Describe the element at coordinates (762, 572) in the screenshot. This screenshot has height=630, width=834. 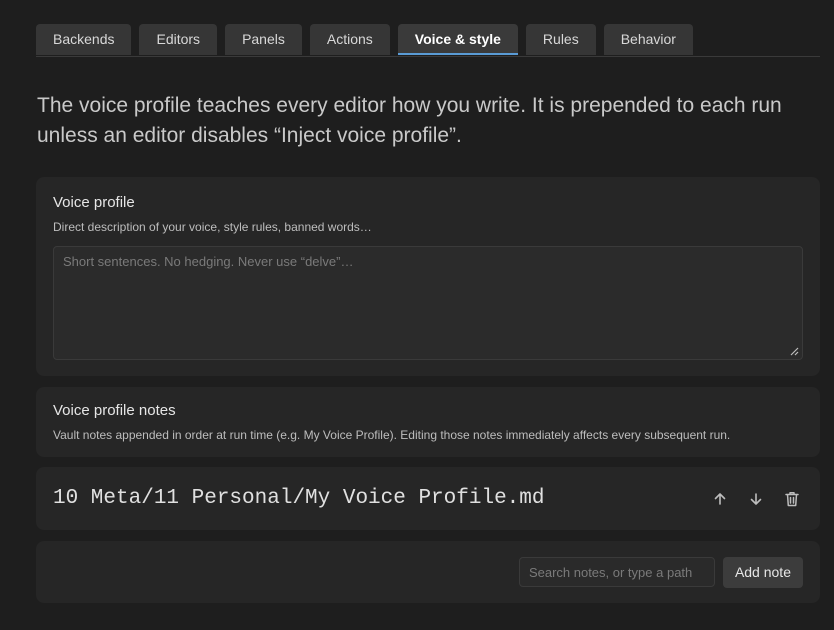
I see `add-note-button: Add note` at that location.